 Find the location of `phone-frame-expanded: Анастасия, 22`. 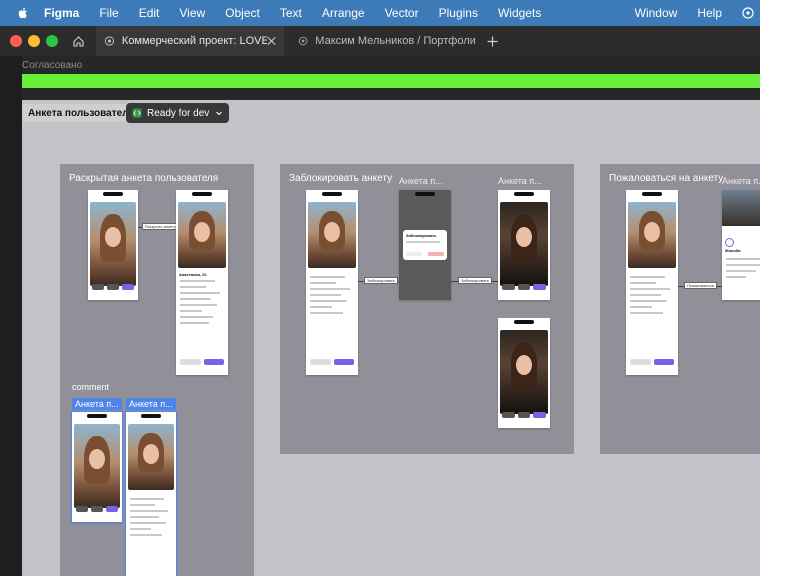

phone-frame-expanded: Анастасия, 22 is located at coordinates (202, 282).